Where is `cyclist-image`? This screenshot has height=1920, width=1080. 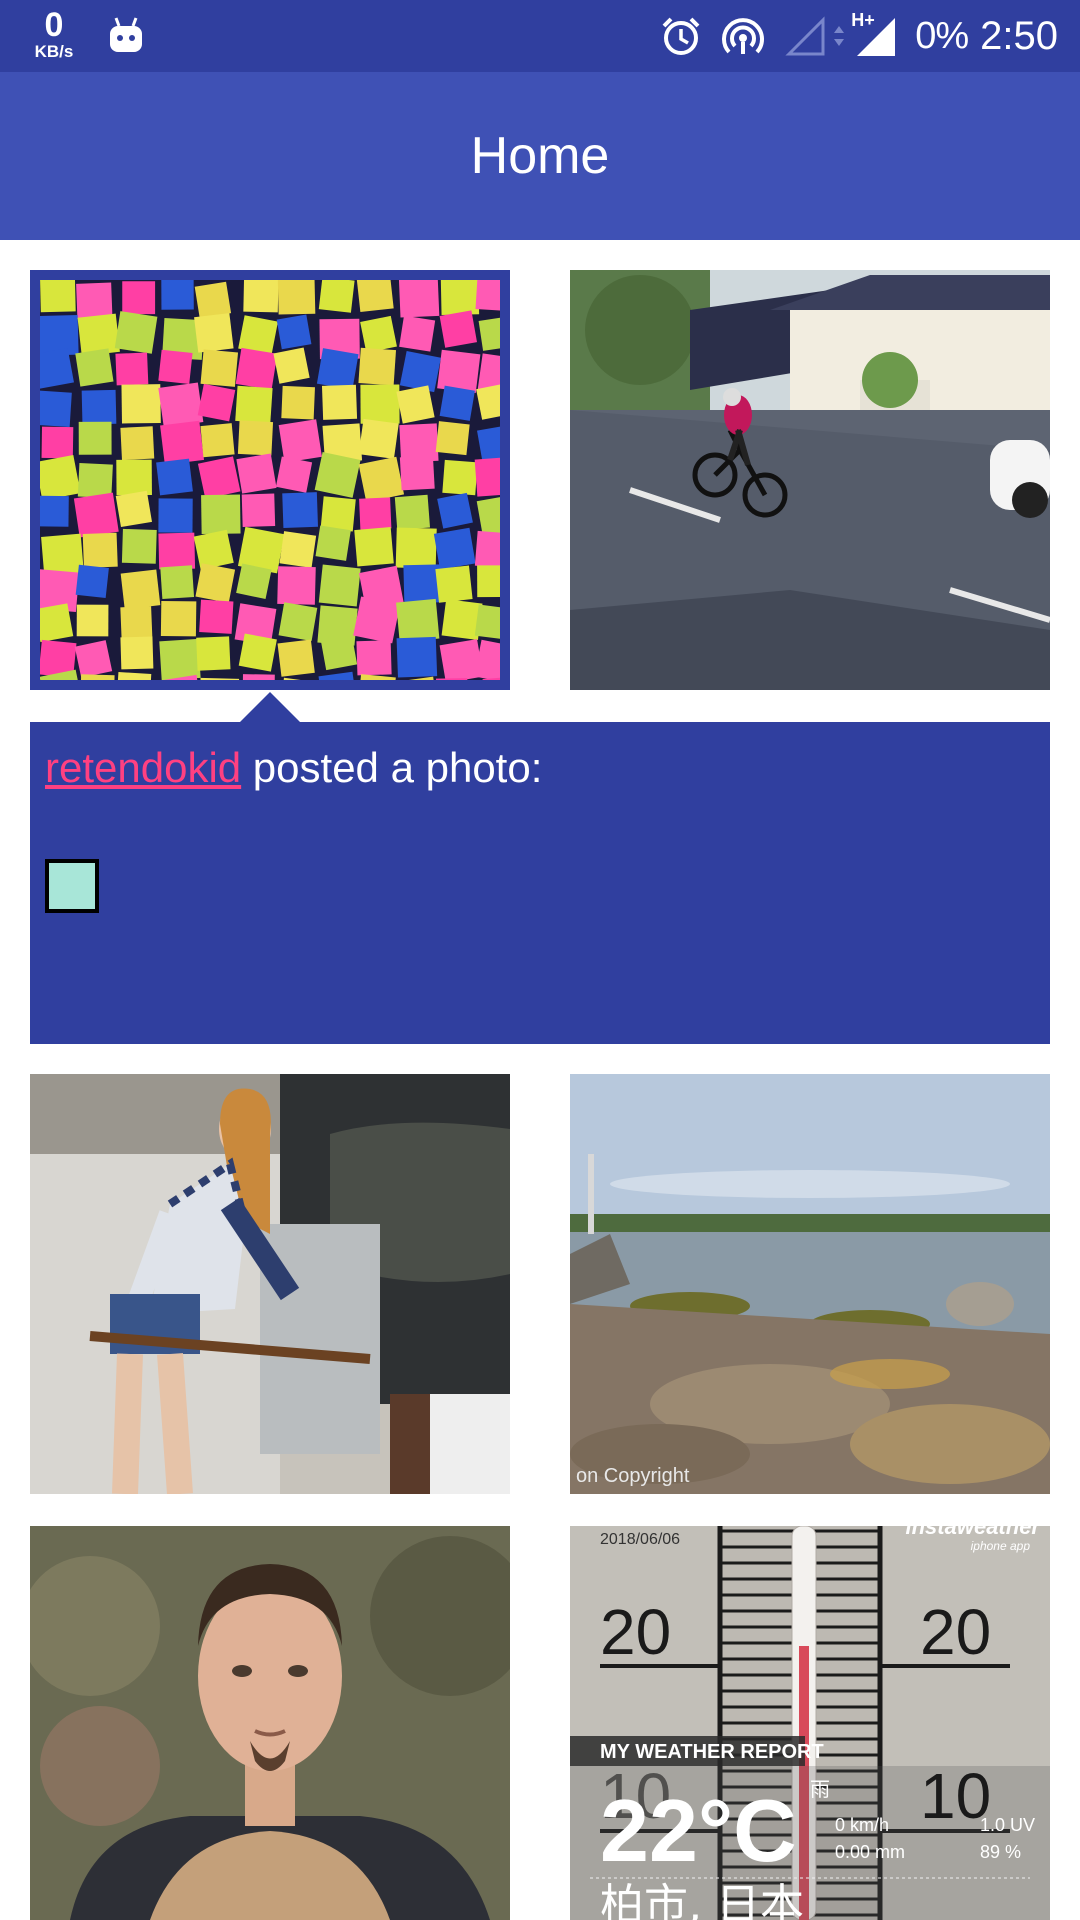 cyclist-image is located at coordinates (810, 480).